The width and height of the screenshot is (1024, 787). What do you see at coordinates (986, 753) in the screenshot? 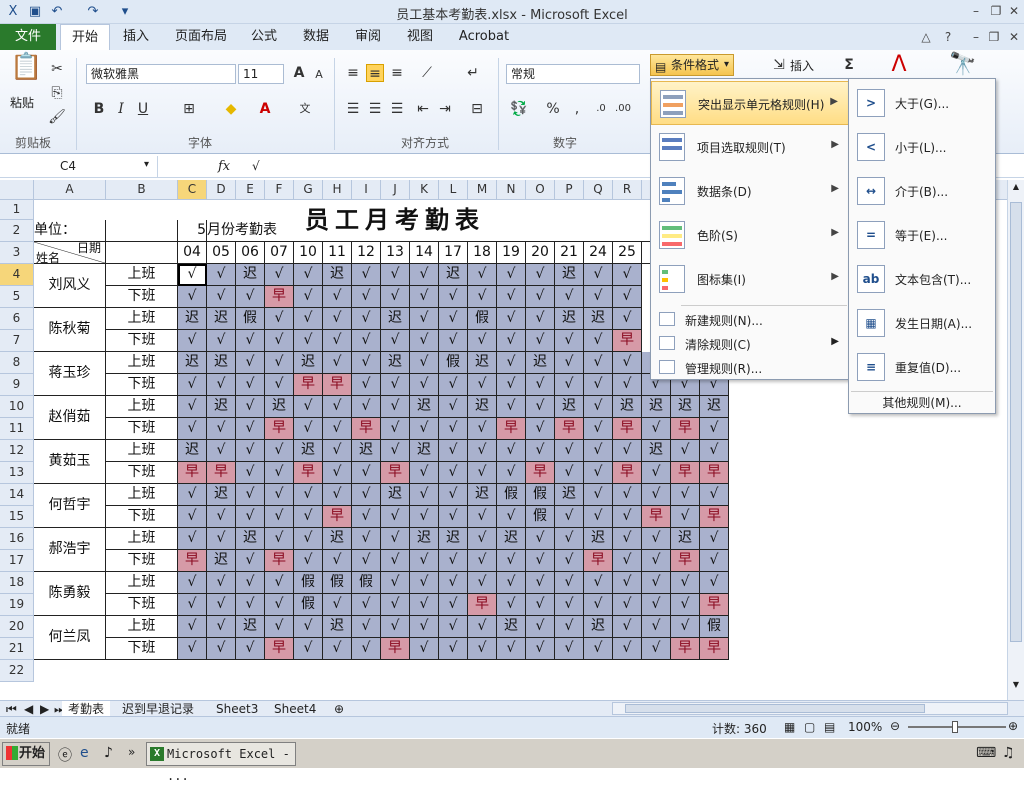
I see `tray-keyboard-icon: ⌨` at bounding box center [986, 753].